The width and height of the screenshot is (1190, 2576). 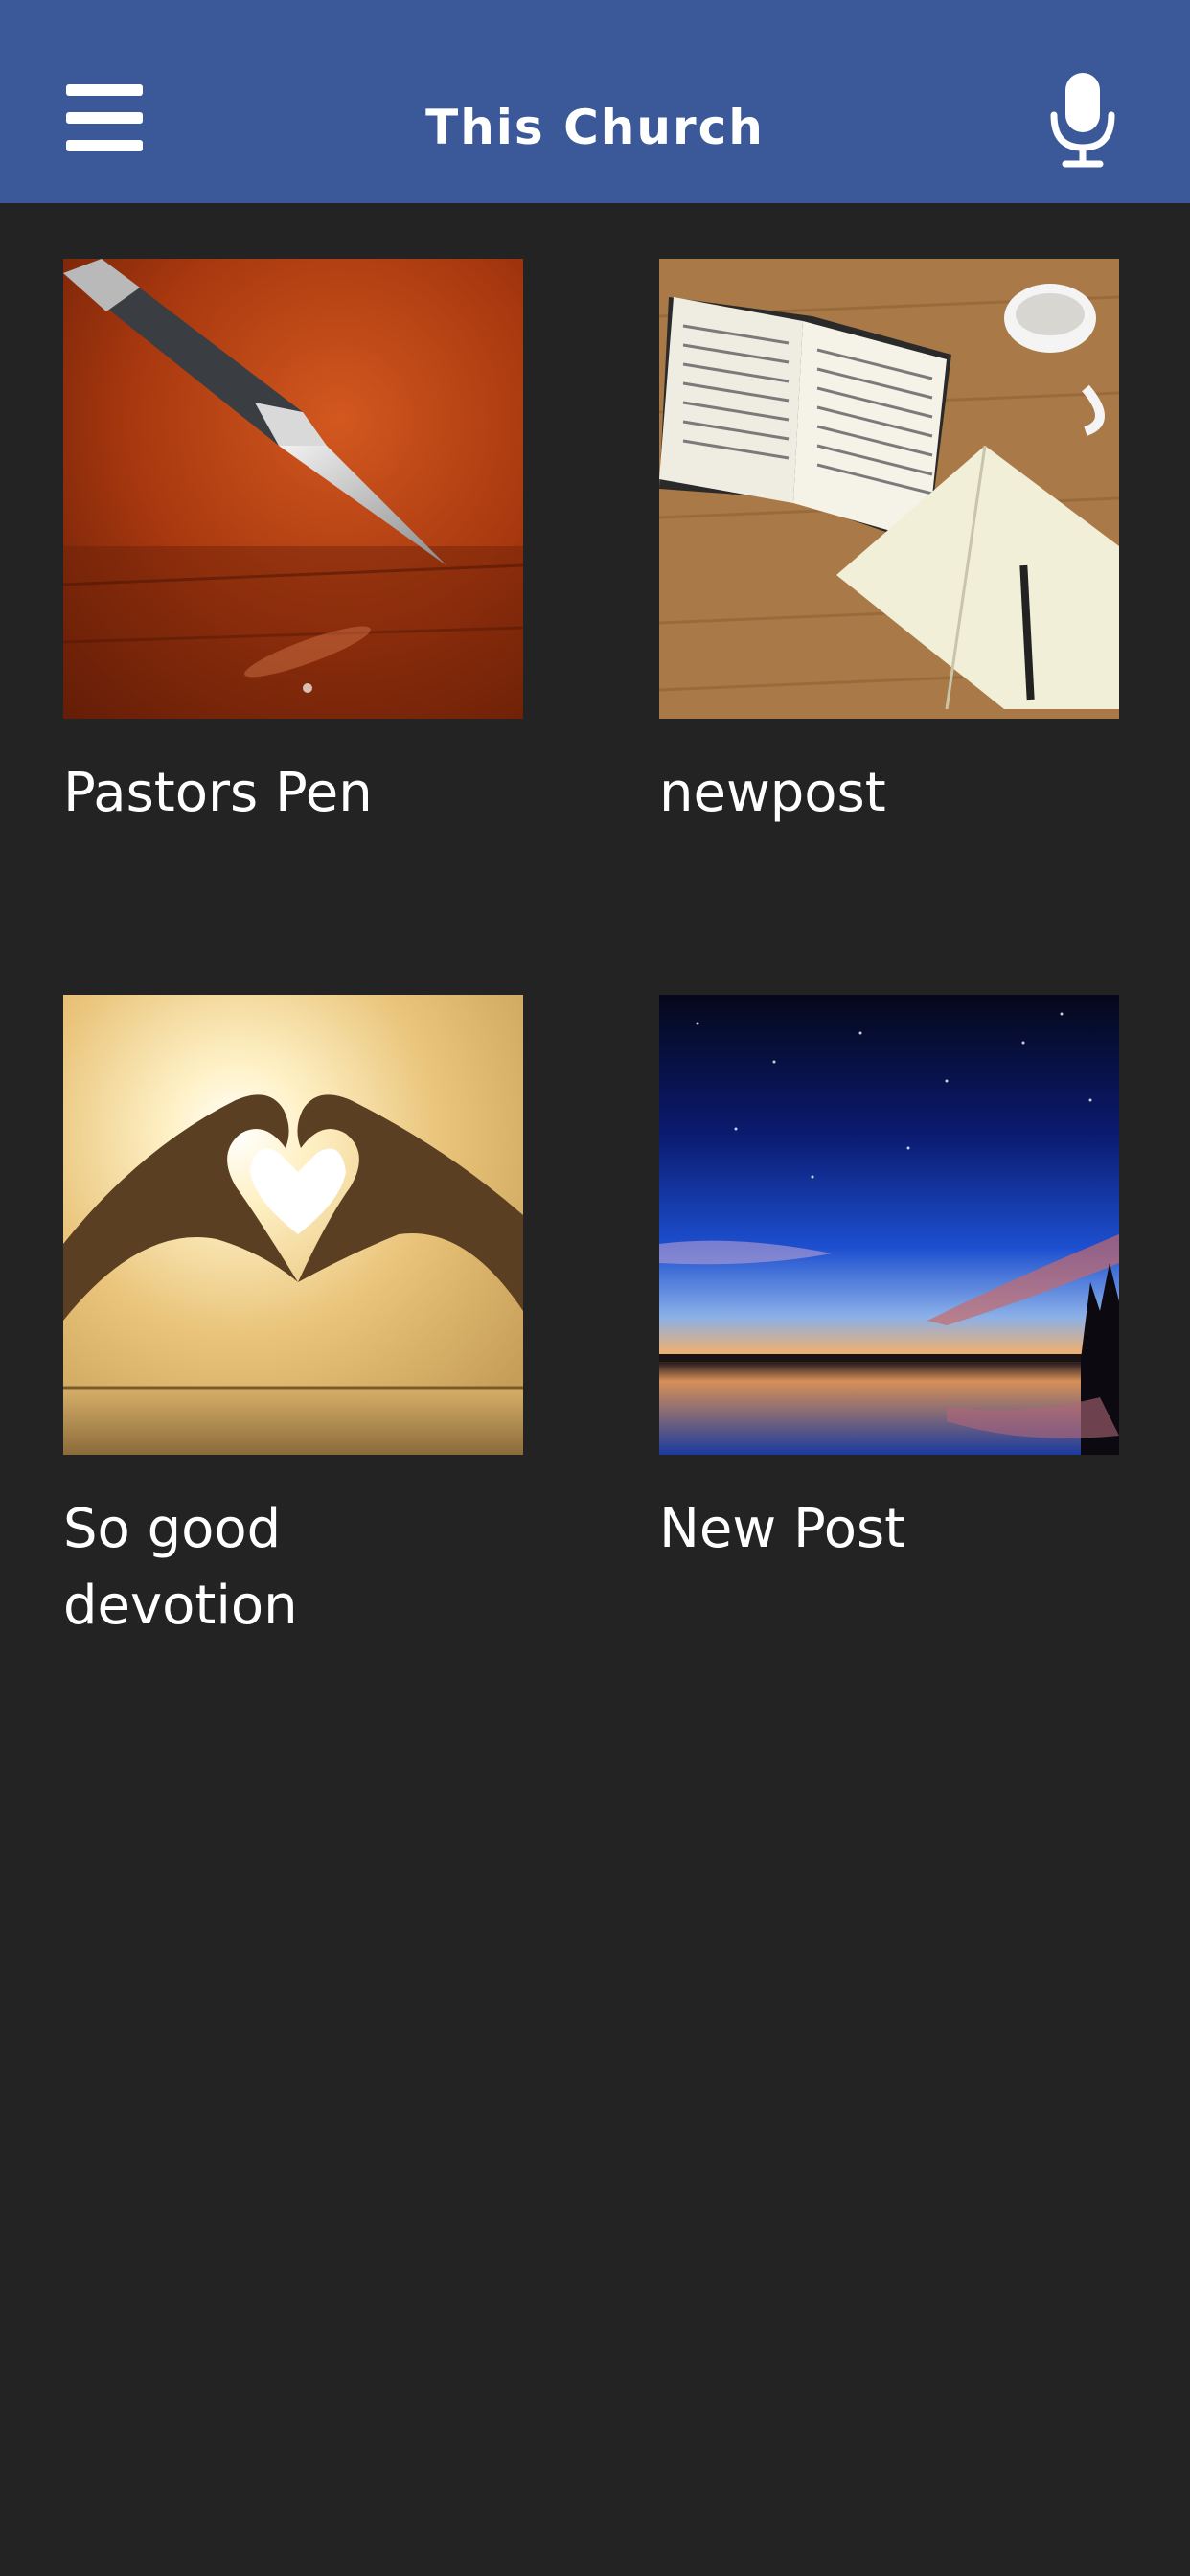 What do you see at coordinates (218, 793) in the screenshot?
I see `post-title: Pastors Pen` at bounding box center [218, 793].